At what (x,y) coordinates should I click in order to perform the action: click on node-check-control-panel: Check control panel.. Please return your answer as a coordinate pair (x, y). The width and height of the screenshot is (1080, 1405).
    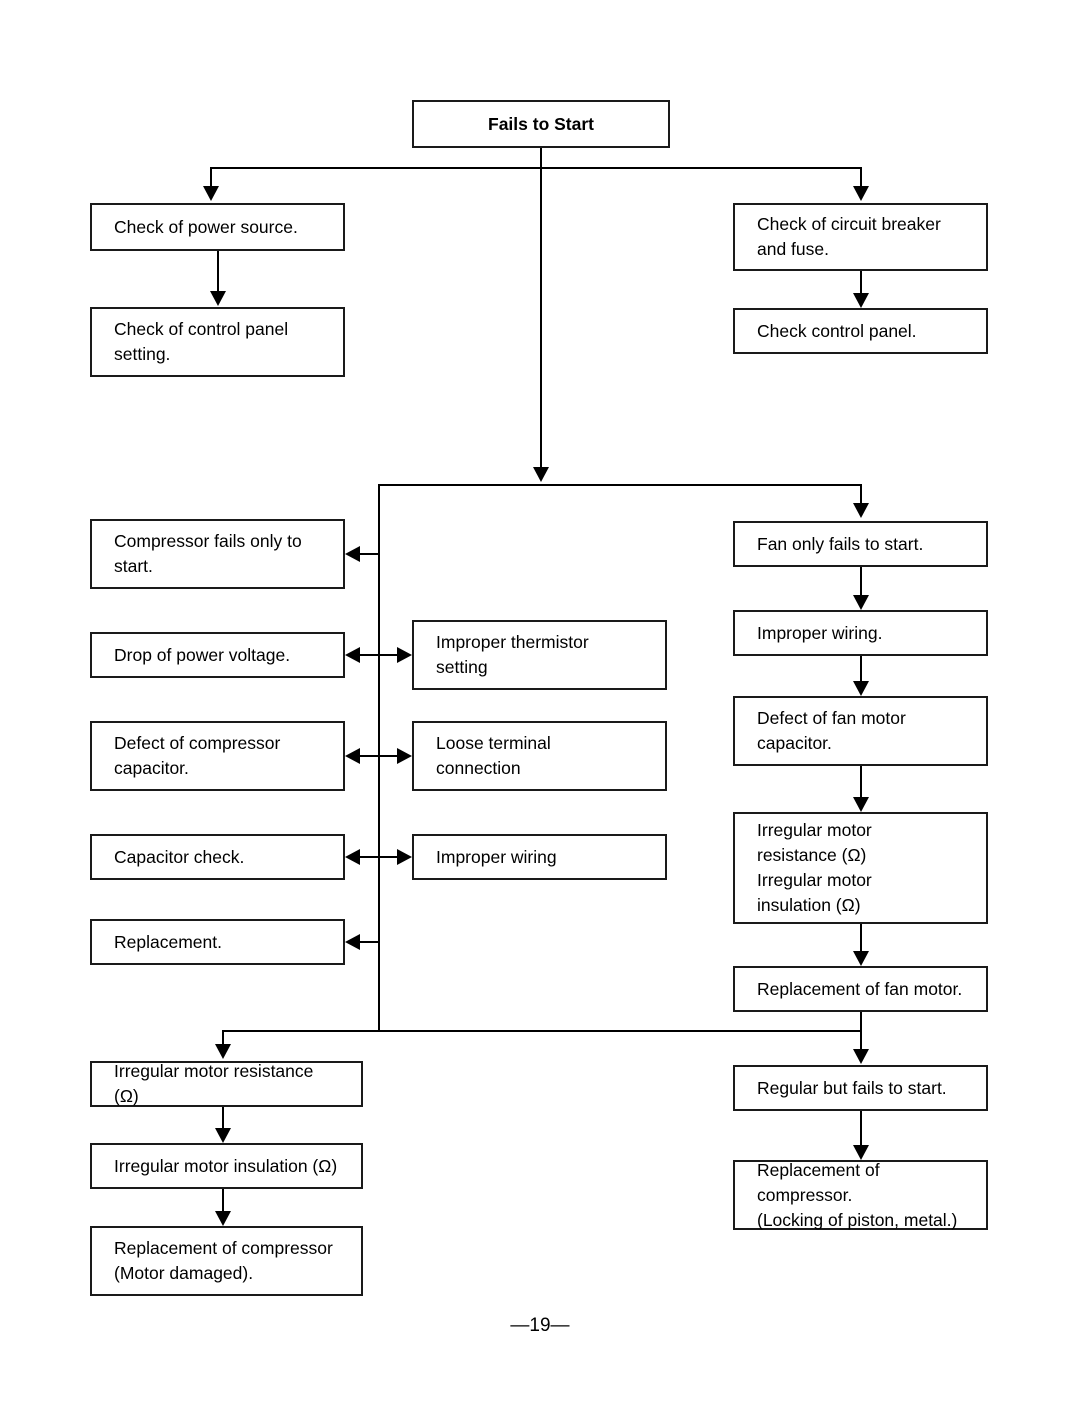
    Looking at the image, I should click on (860, 331).